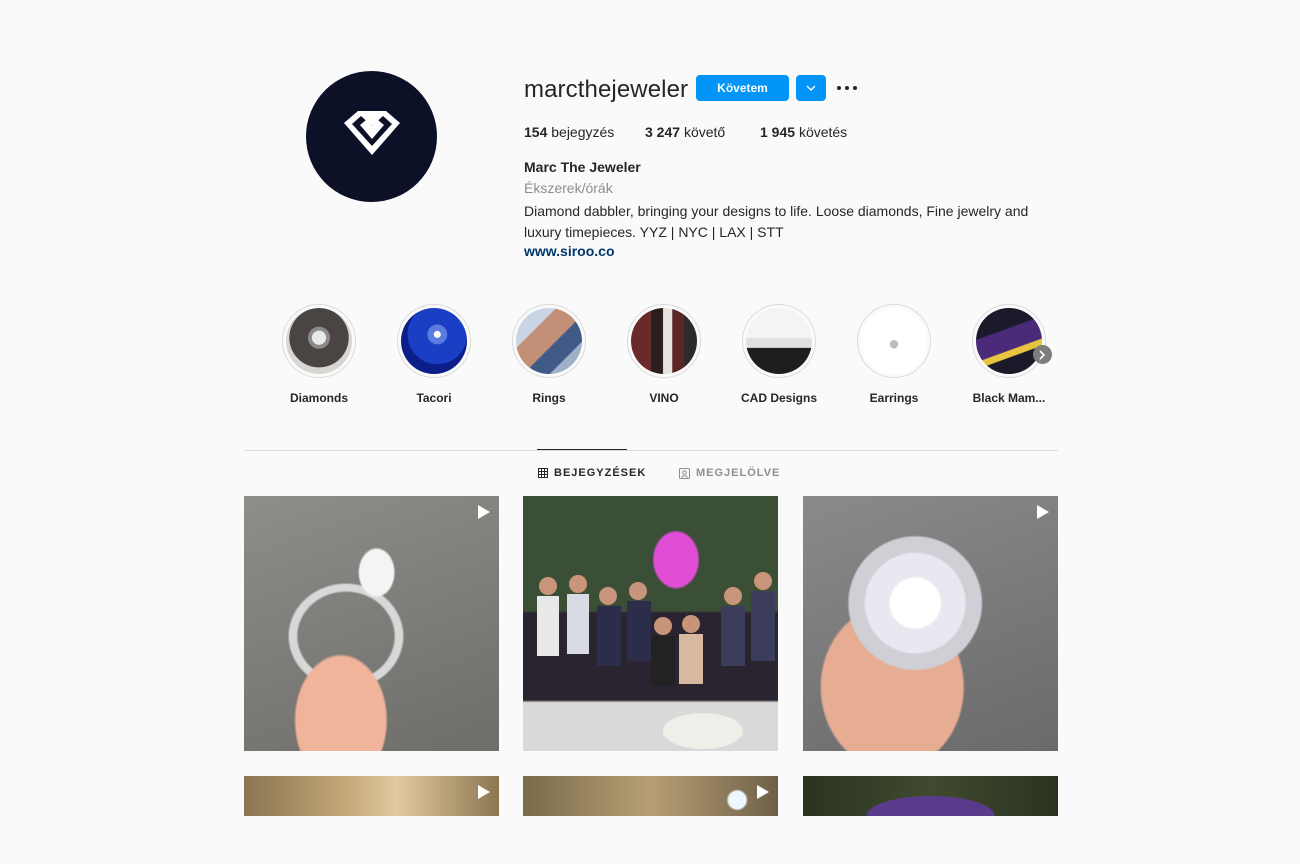  I want to click on chevron-right-icon, so click(1042, 354).